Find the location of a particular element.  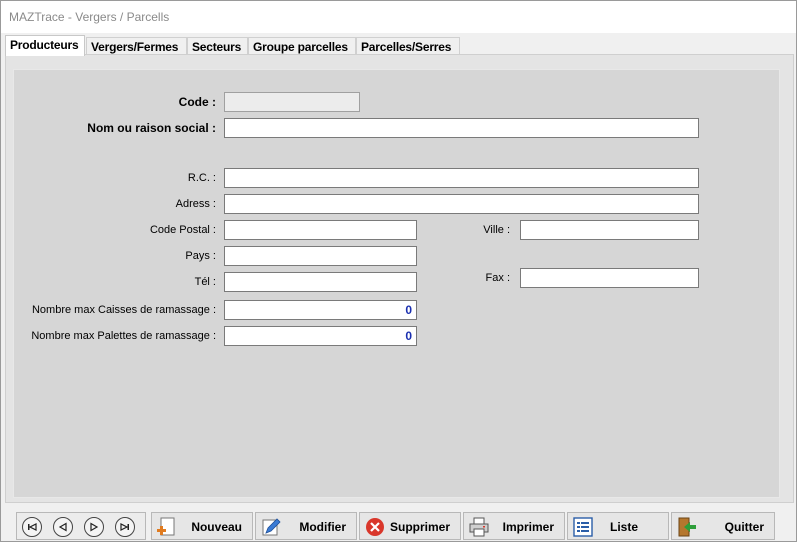

exit-door-icon is located at coordinates (687, 527).